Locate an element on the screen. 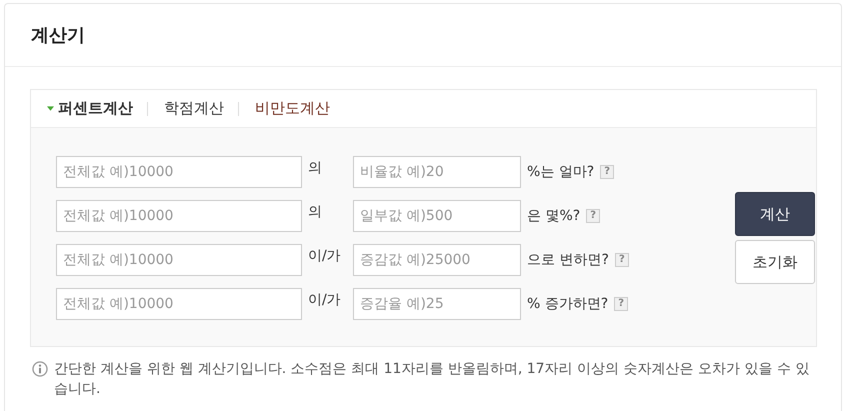 Image resolution: width=845 pixels, height=411 pixels. input-field: 일부값 예)500 is located at coordinates (437, 216).